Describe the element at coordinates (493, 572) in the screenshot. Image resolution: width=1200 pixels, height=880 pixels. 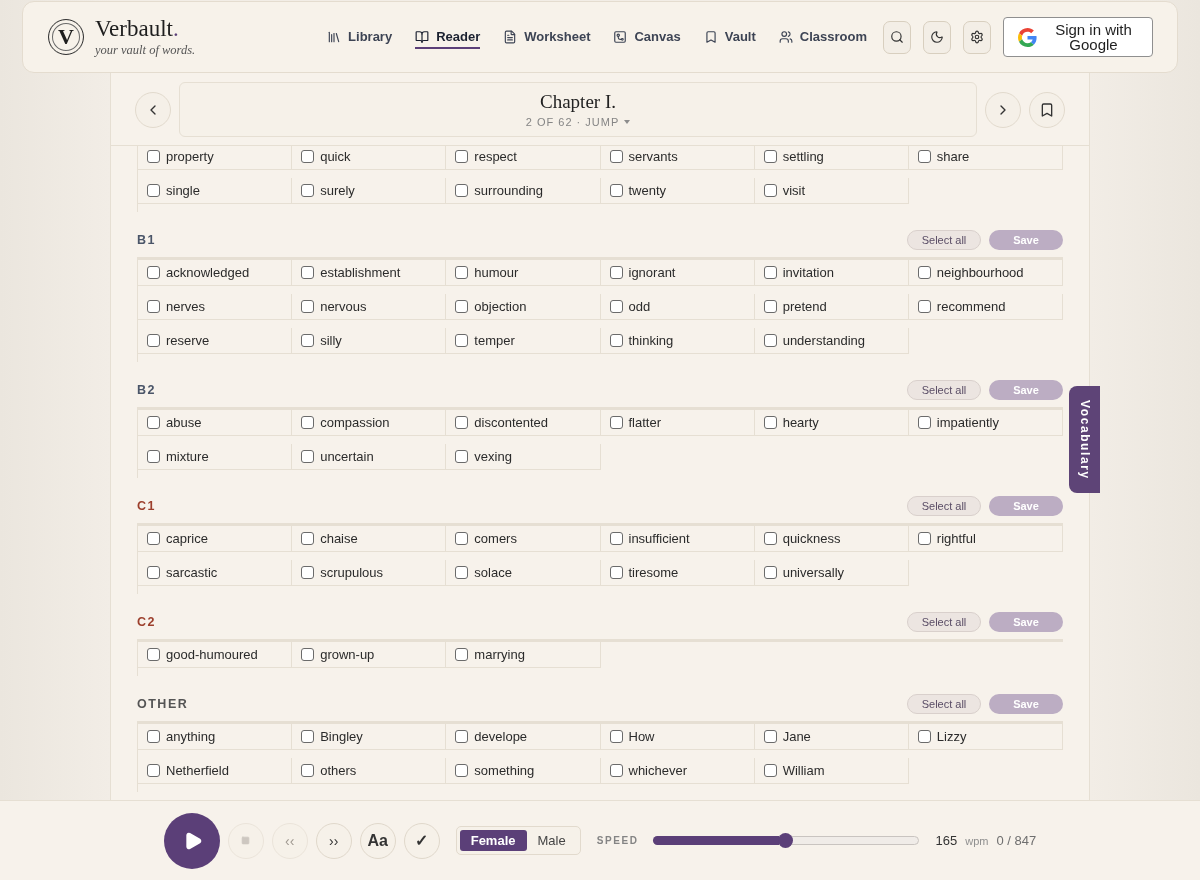
I see `word-label: solace` at that location.